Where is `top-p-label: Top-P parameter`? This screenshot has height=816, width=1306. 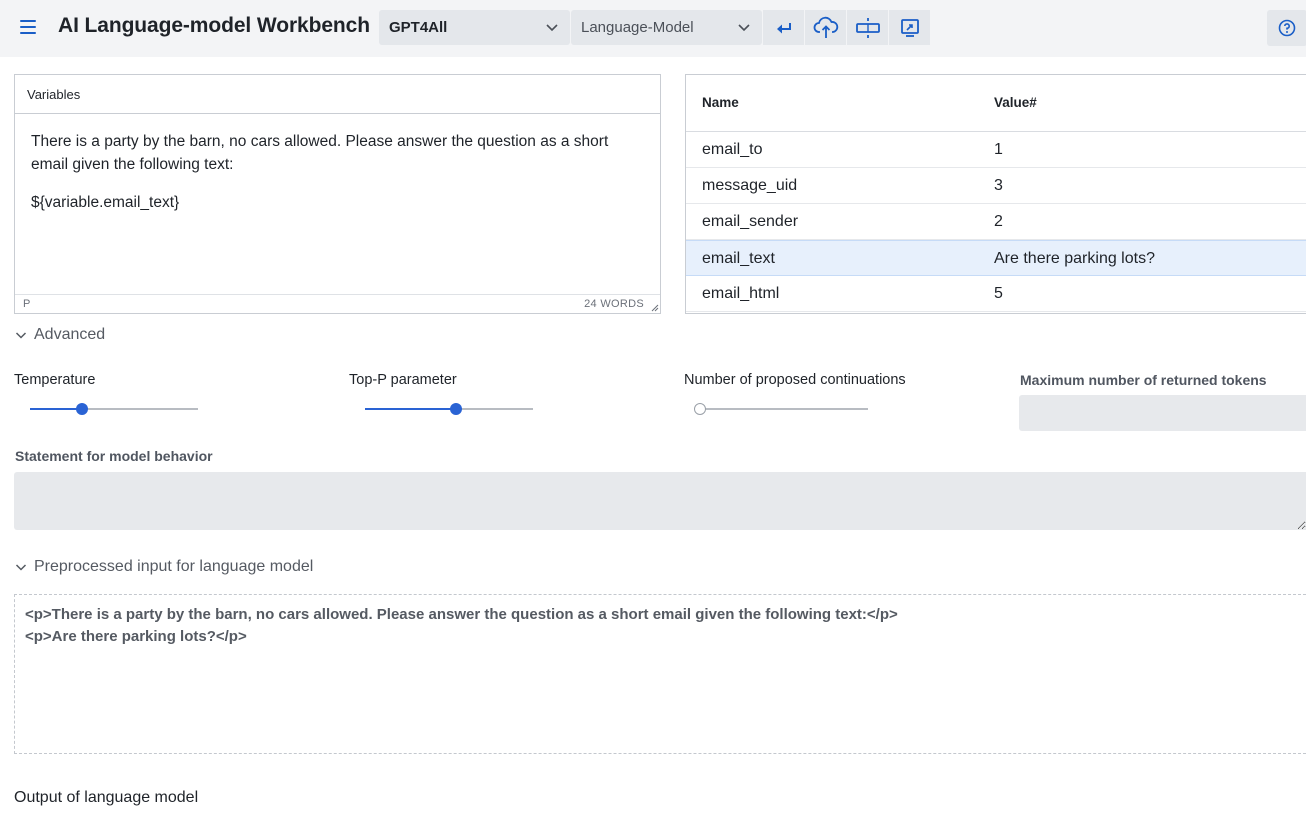 top-p-label: Top-P parameter is located at coordinates (403, 380).